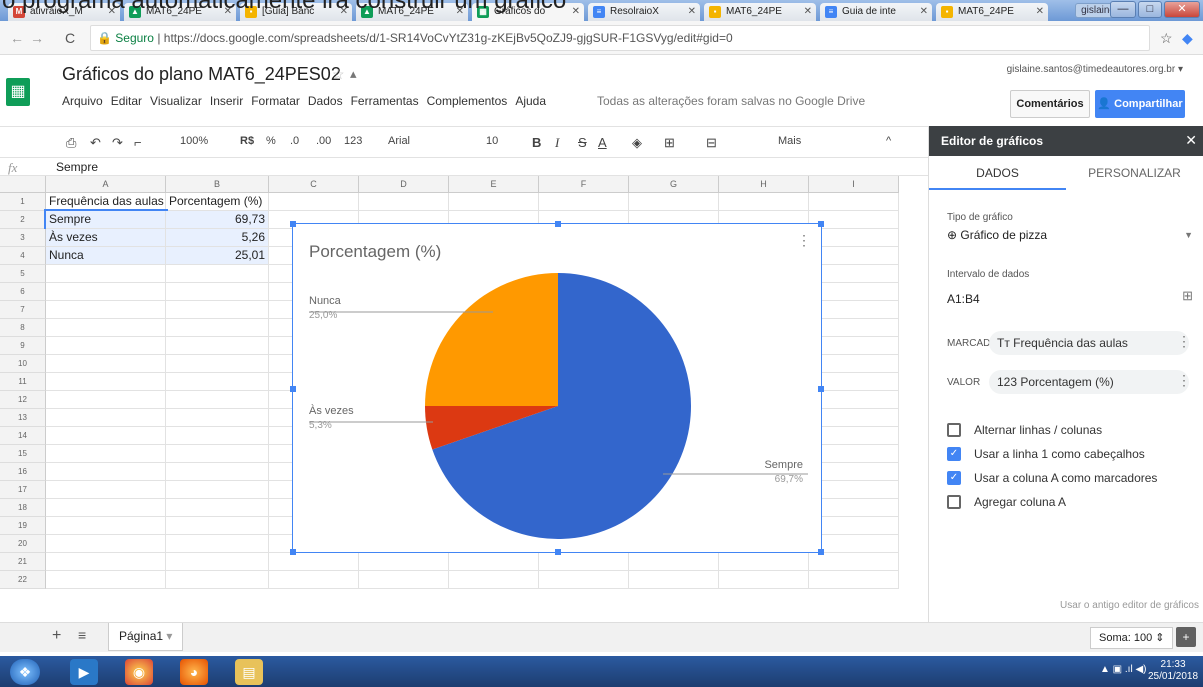 This screenshot has height=687, width=1203. What do you see at coordinates (71, 143) in the screenshot?
I see `print-icon: ⎙` at bounding box center [71, 143].